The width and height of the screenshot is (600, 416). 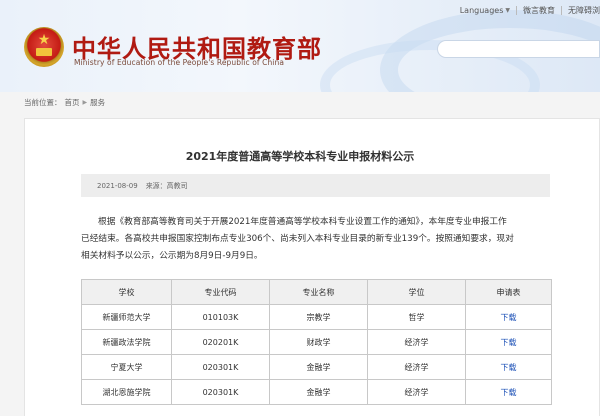 What do you see at coordinates (85, 102) in the screenshot?
I see `chevron-right-icon: ▶` at bounding box center [85, 102].